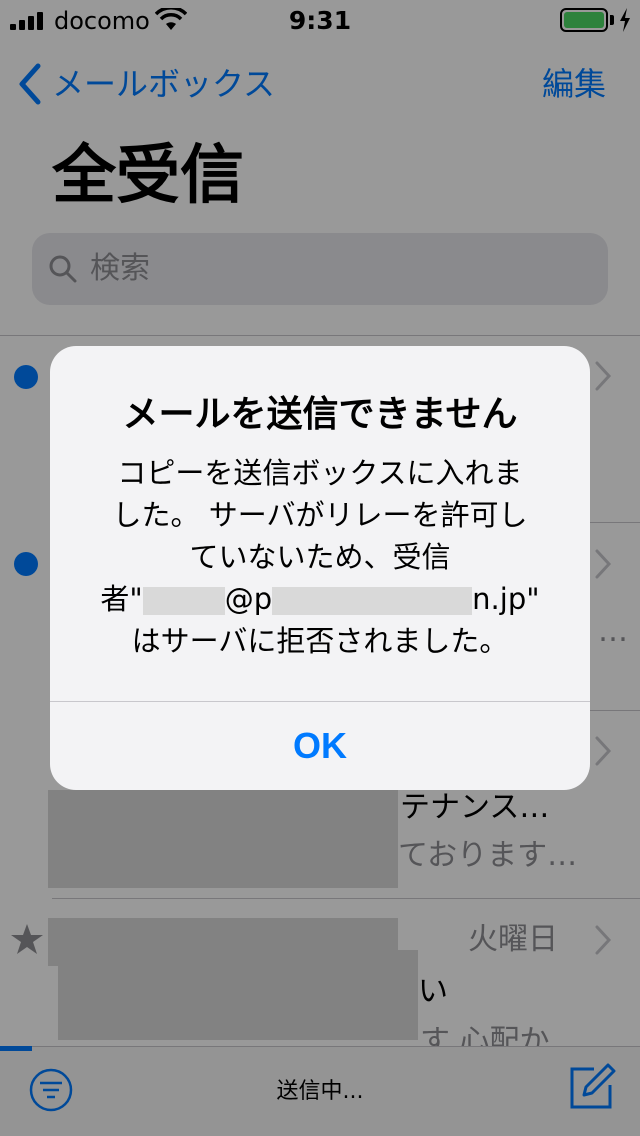  What do you see at coordinates (320, 515) in the screenshot?
I see `alert-message-line: した。 サーバがリレーを許可し` at bounding box center [320, 515].